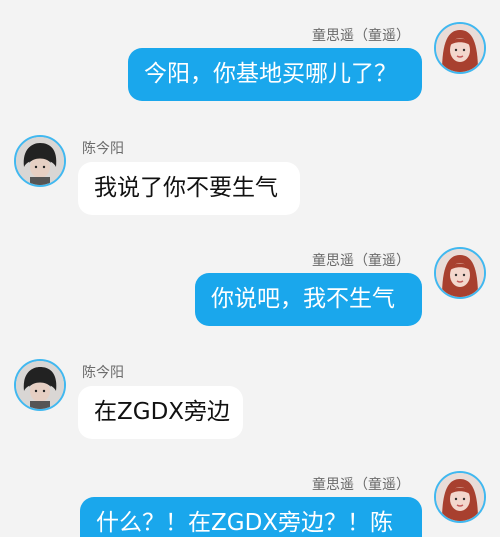 Image resolution: width=500 pixels, height=537 pixels. What do you see at coordinates (275, 74) in the screenshot?
I see `message-bubble: 今阳，你基地买哪儿了？` at bounding box center [275, 74].